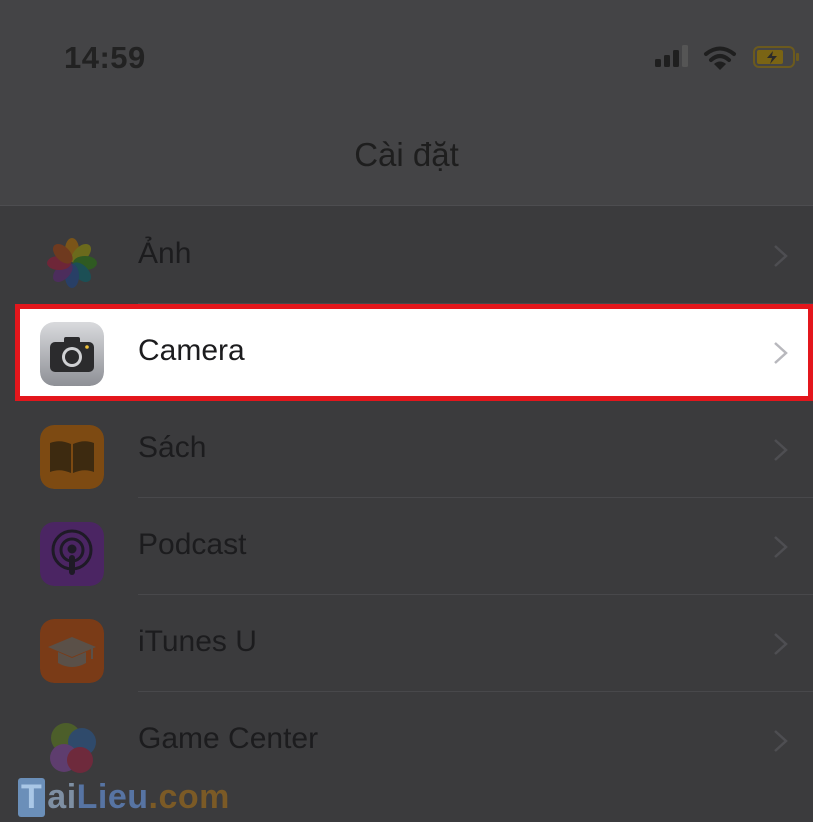 The width and height of the screenshot is (813, 822). I want to click on podcasts-icon, so click(72, 554).